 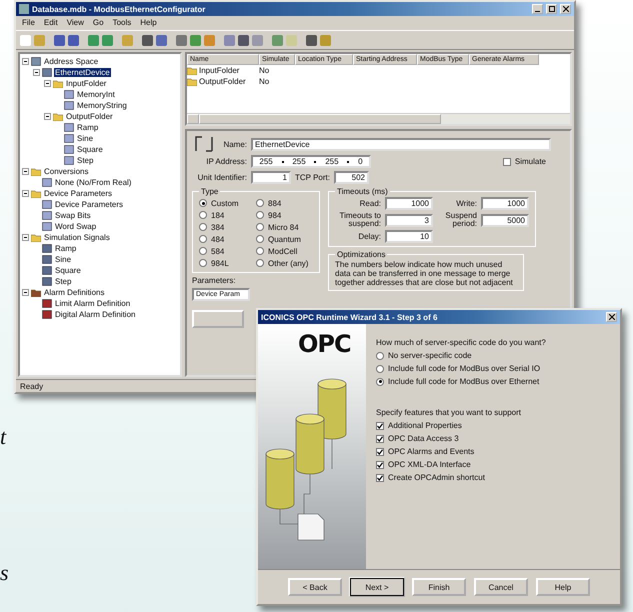 What do you see at coordinates (217, 251) in the screenshot?
I see `radio-label: 584` at bounding box center [217, 251].